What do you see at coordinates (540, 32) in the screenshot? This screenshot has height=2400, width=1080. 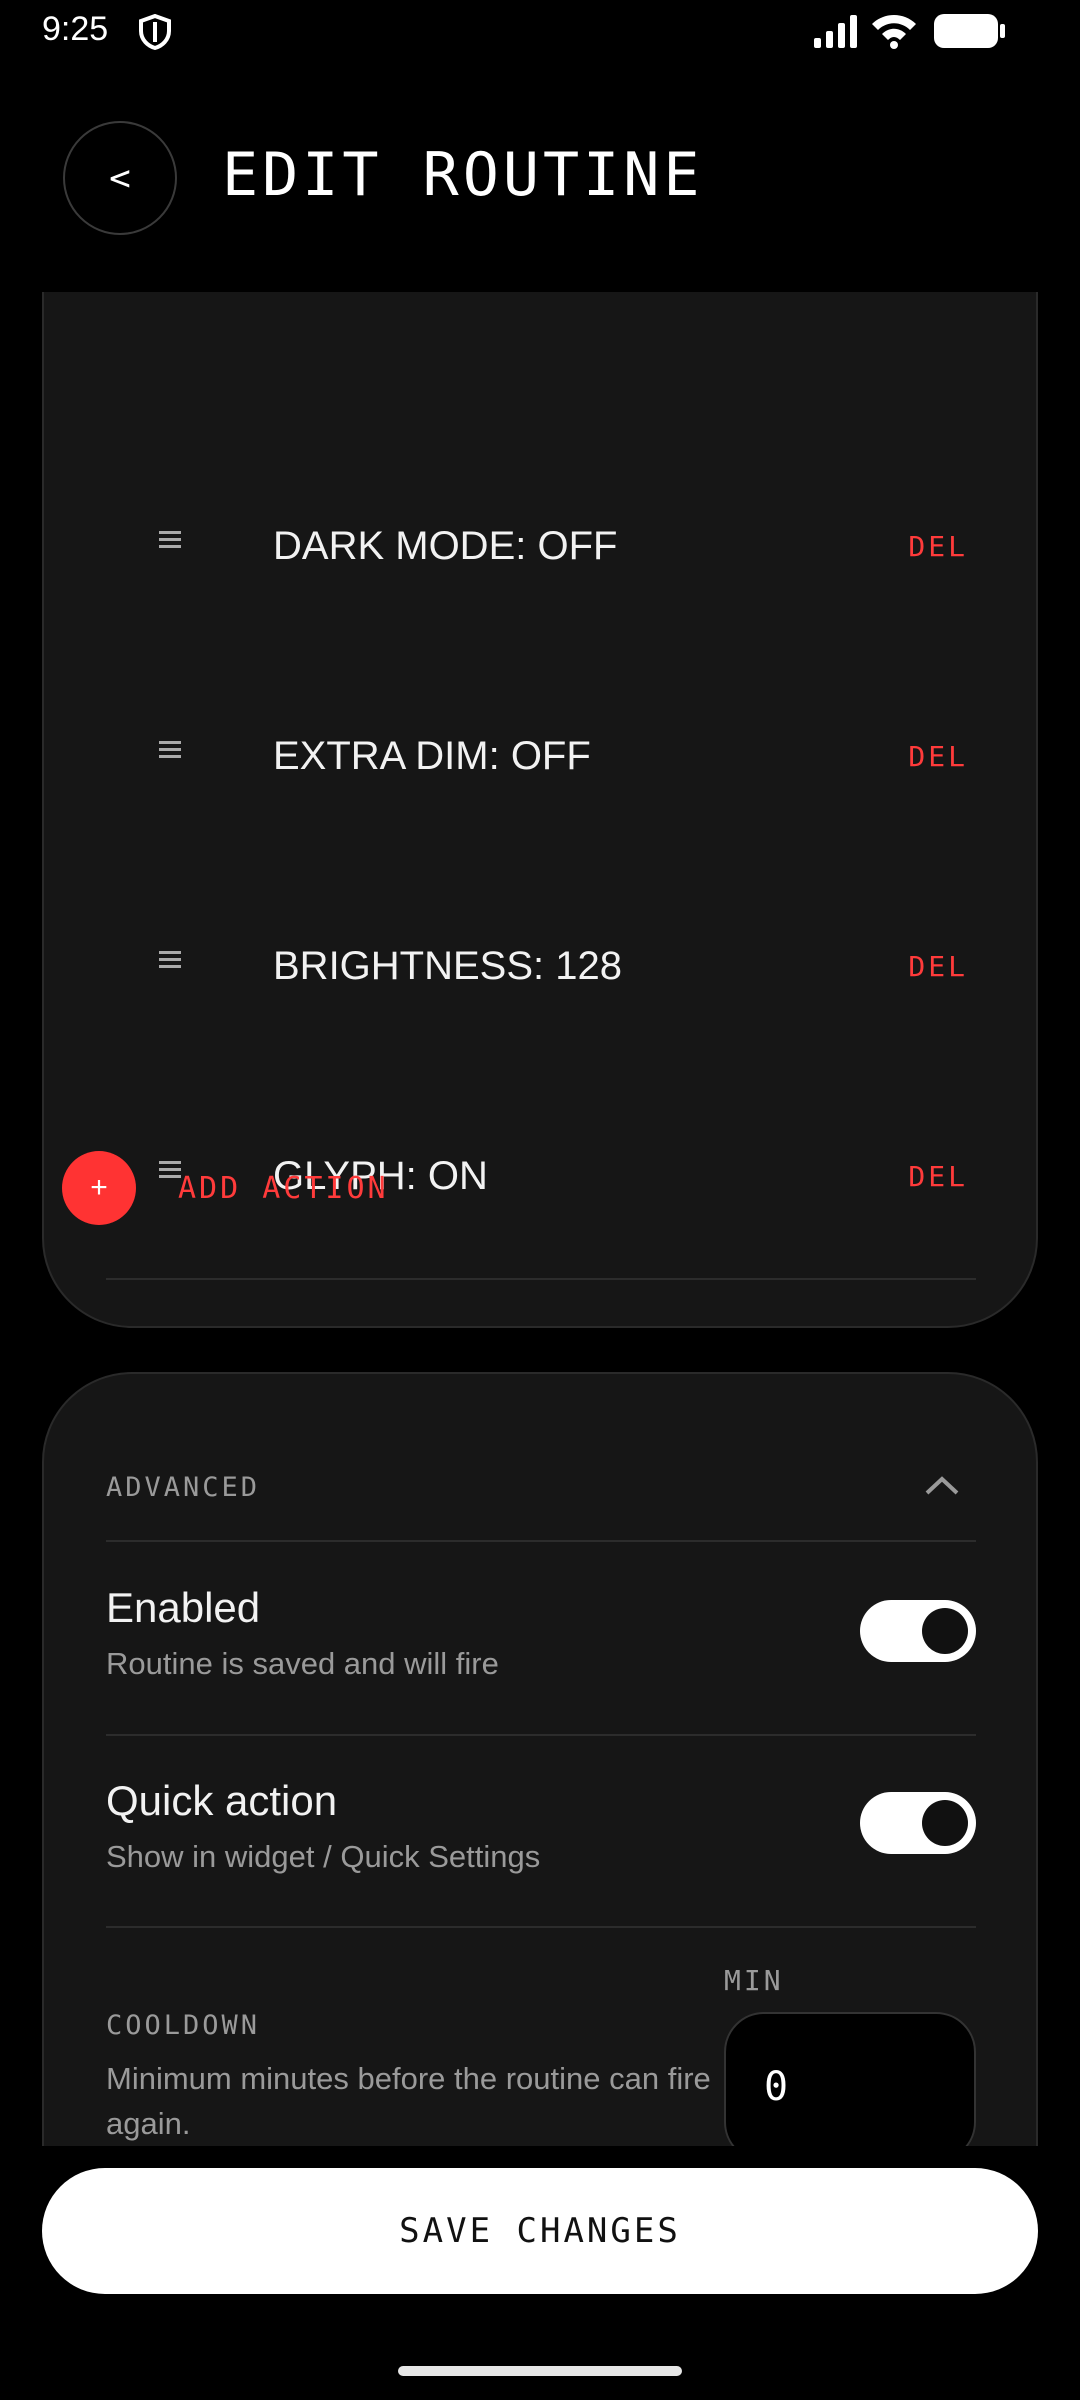 I see `status-bar: 9:25` at bounding box center [540, 32].